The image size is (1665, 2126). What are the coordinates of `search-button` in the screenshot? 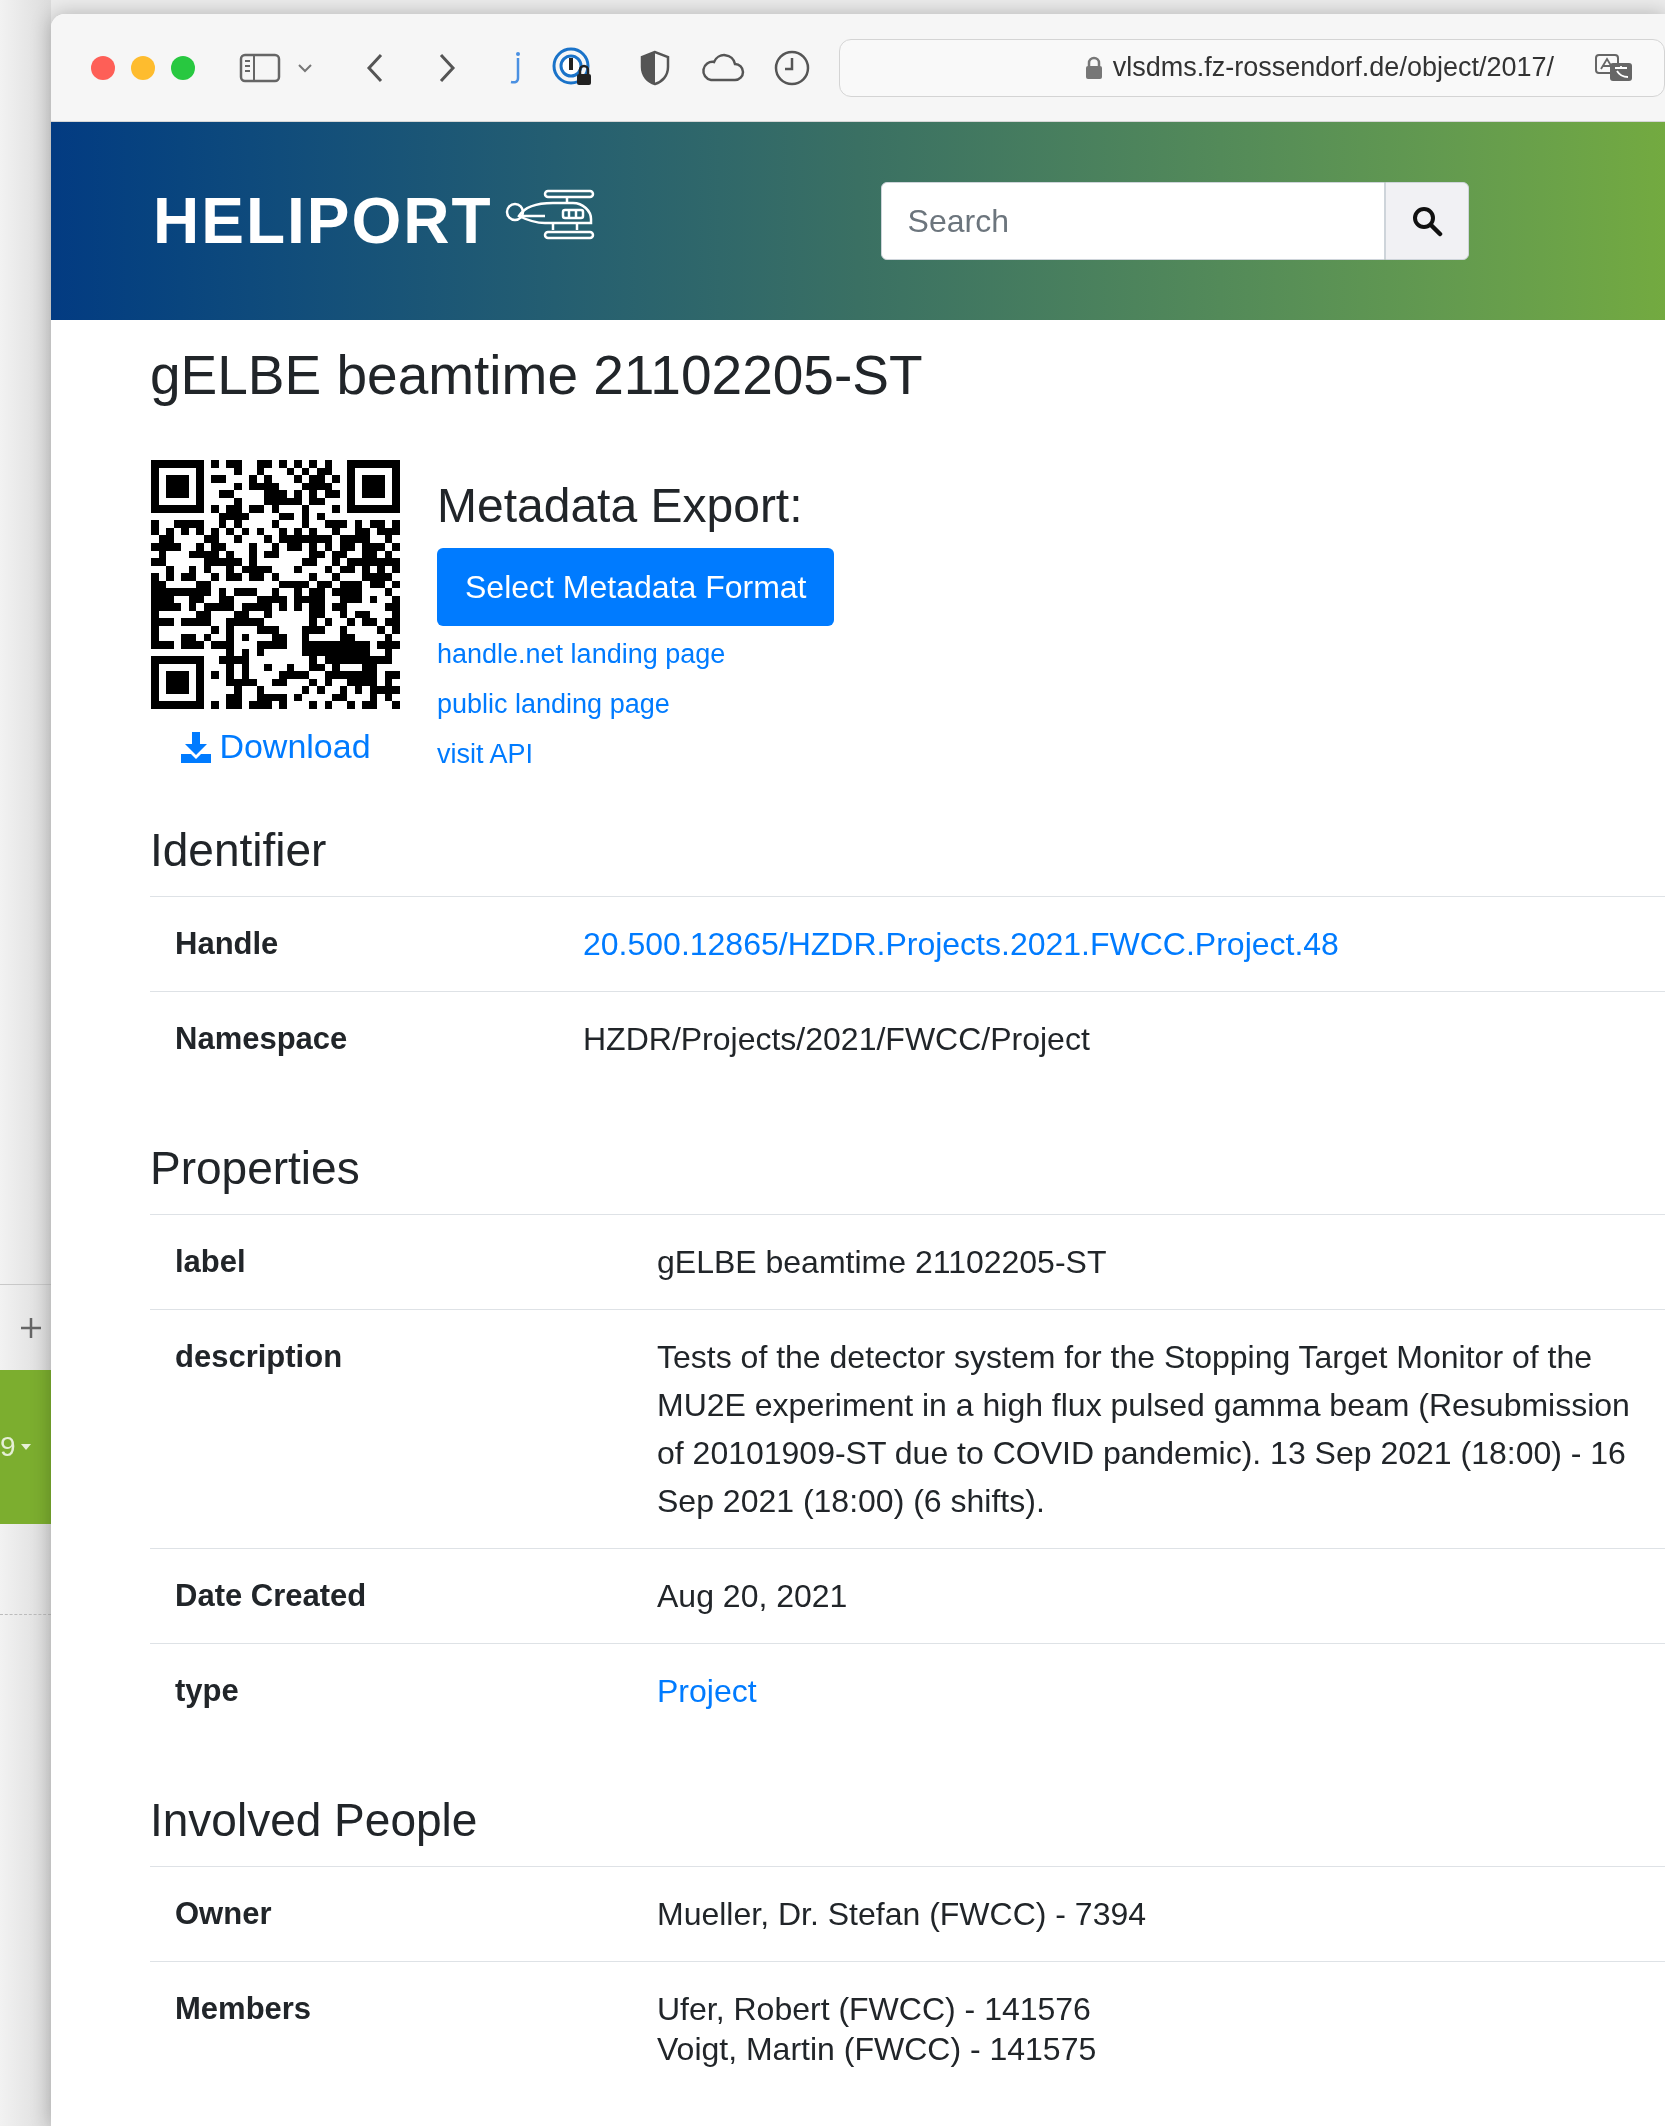 It's located at (1426, 221).